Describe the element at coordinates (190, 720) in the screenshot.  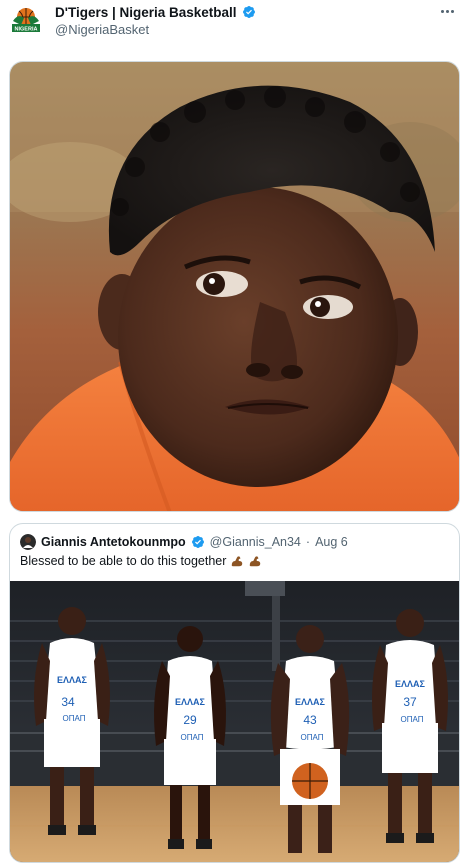
I see `jersey-number: 29` at that location.